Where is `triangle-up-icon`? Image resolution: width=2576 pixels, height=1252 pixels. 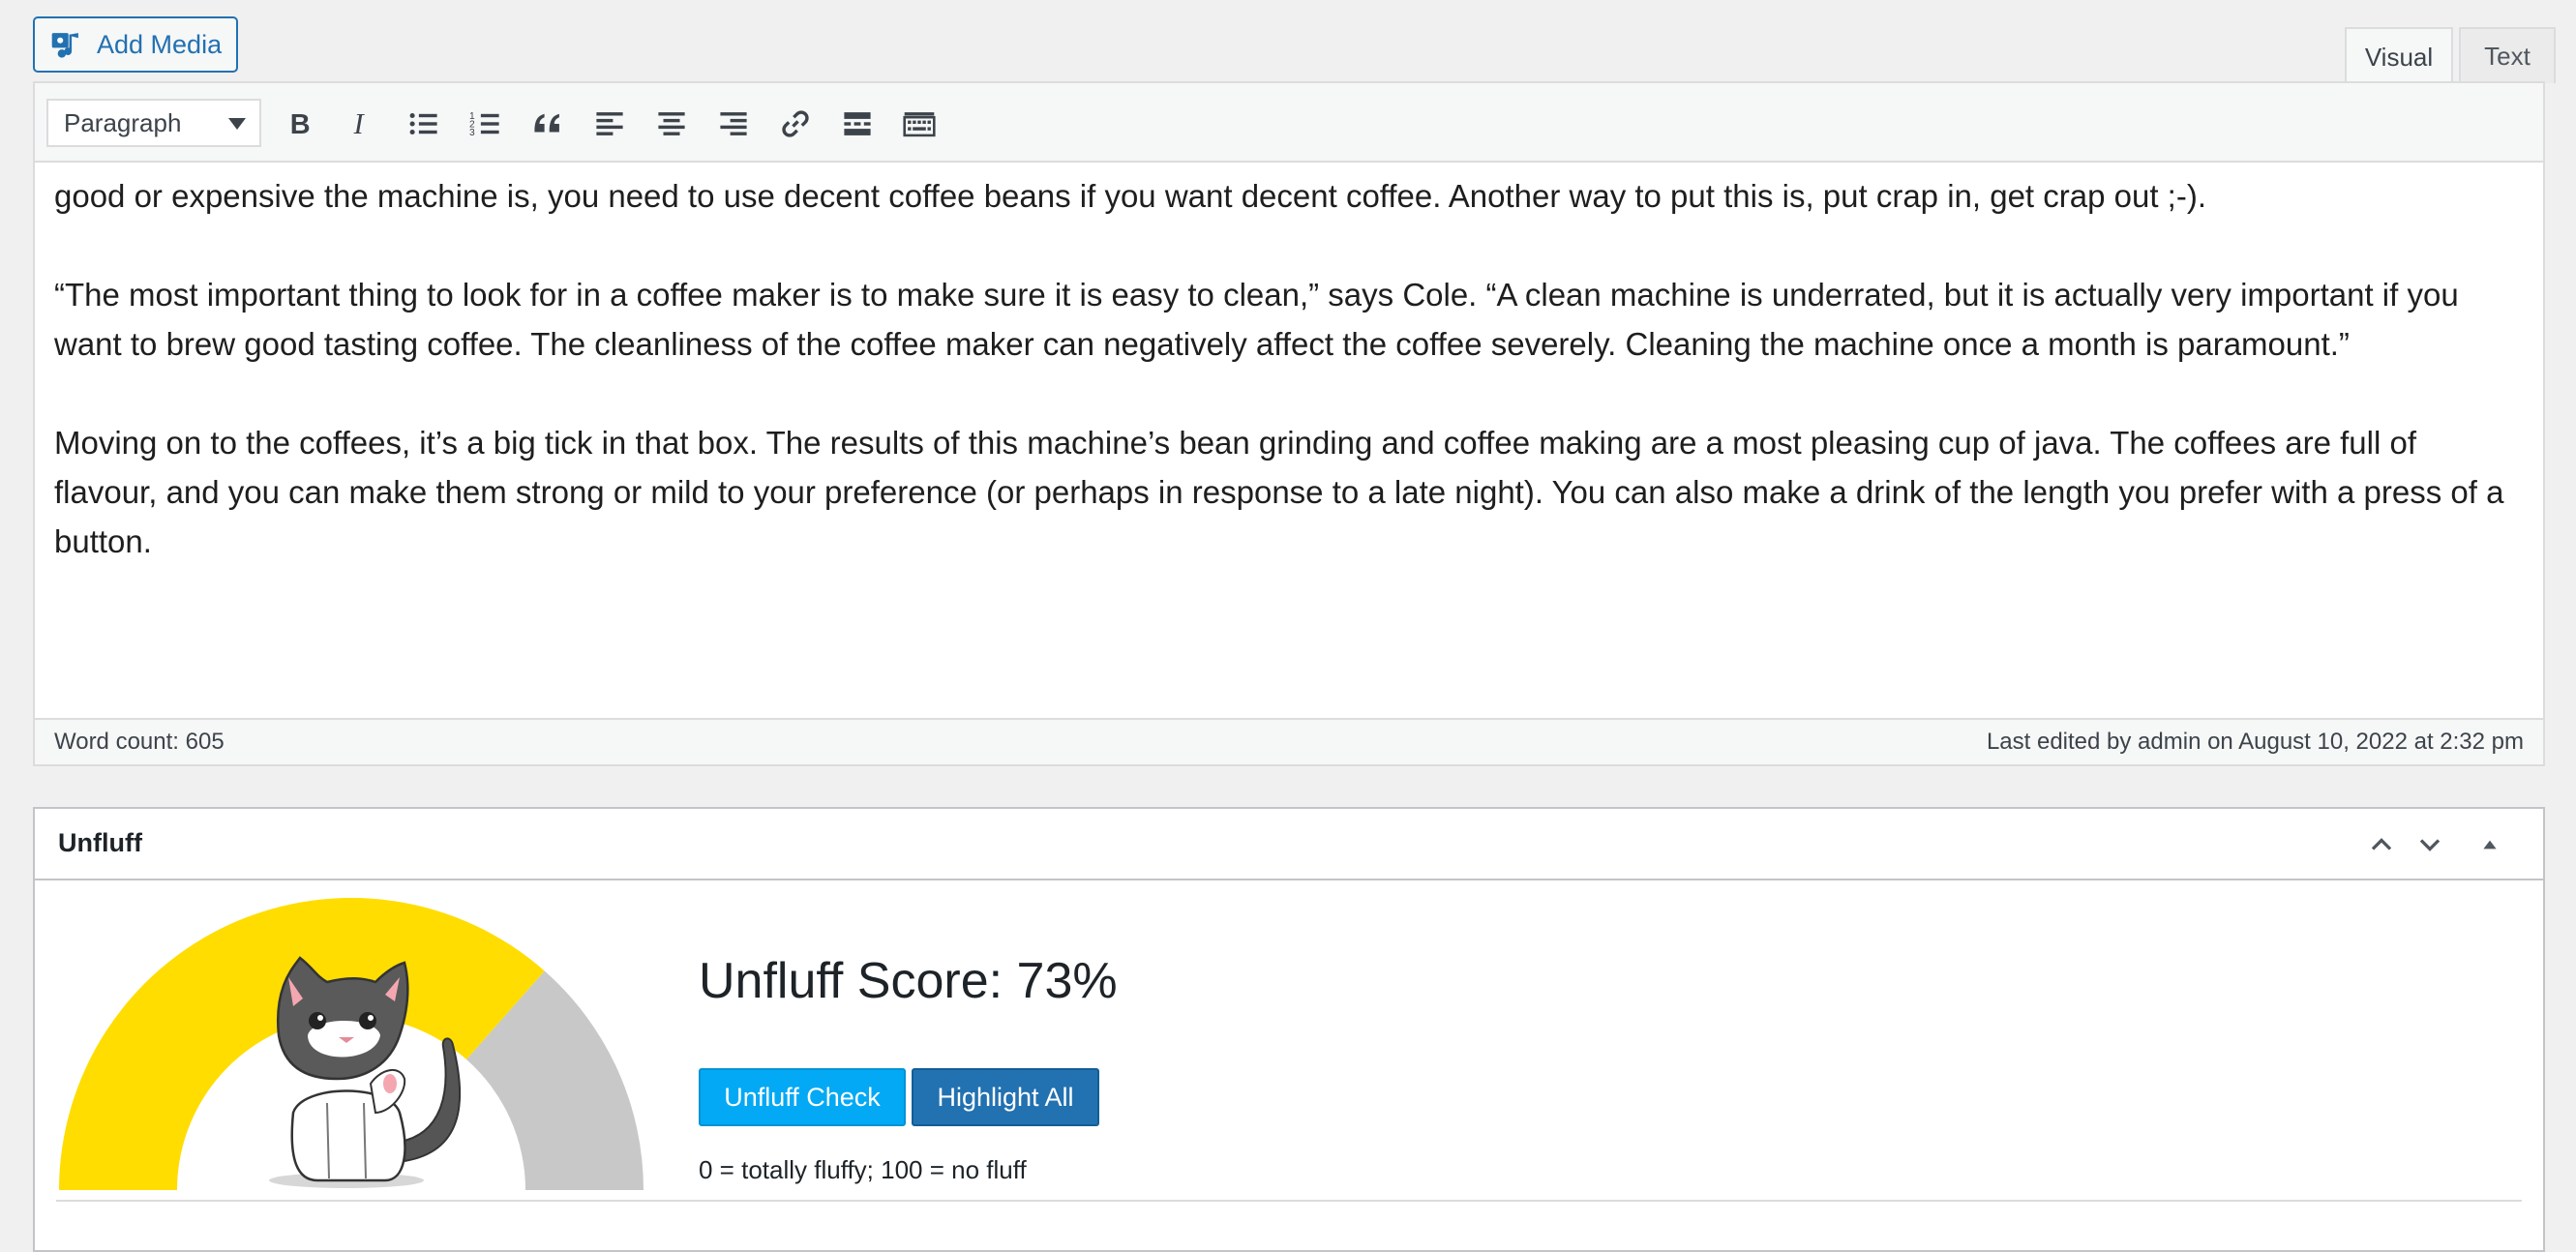 triangle-up-icon is located at coordinates (2490, 845).